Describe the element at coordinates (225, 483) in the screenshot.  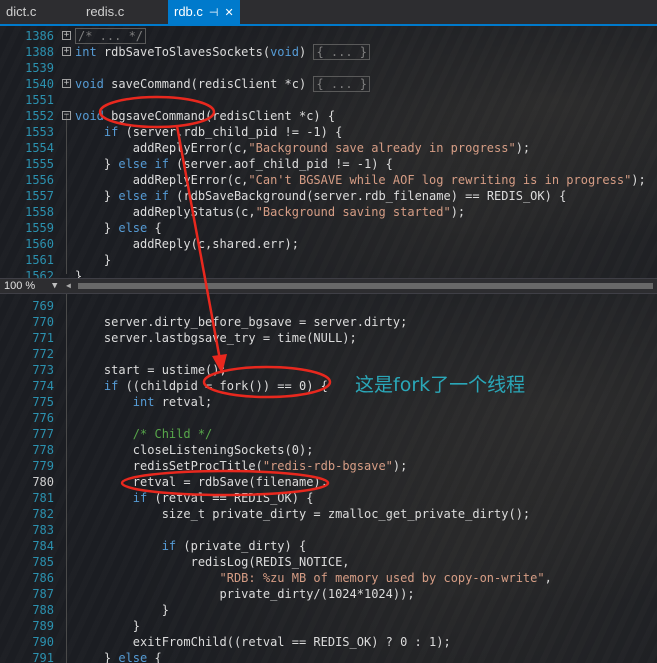
I see `highlight-ellipse-rdbsave` at that location.